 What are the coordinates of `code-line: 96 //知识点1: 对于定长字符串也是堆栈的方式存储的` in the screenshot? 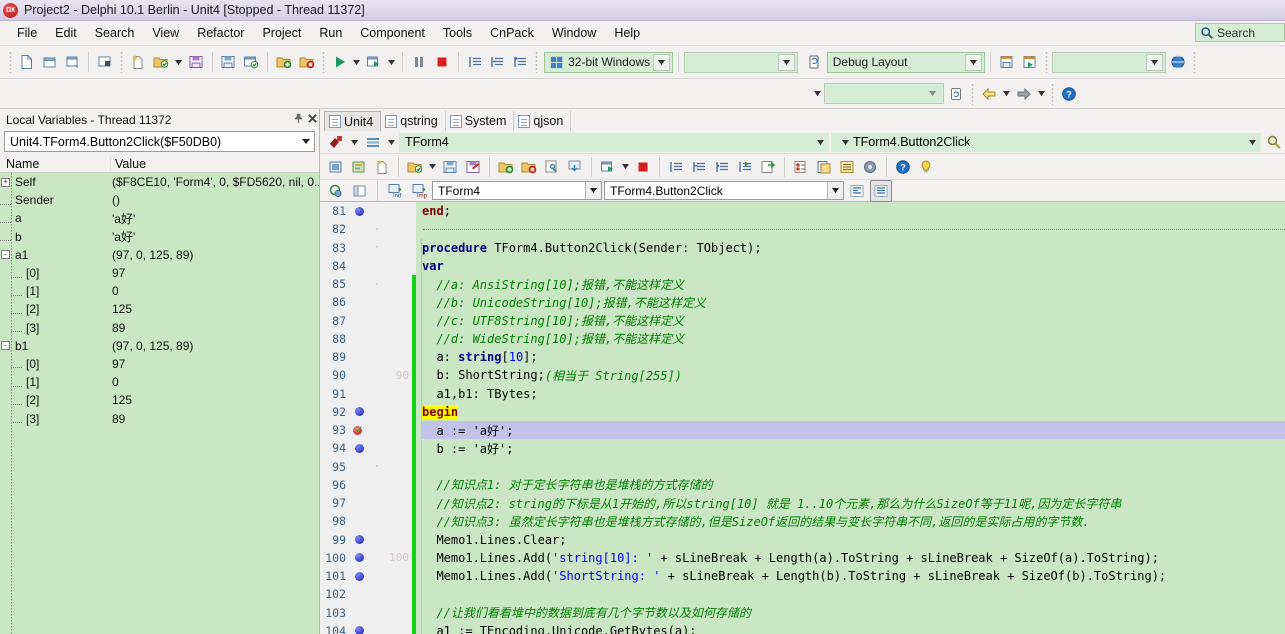 It's located at (802, 484).